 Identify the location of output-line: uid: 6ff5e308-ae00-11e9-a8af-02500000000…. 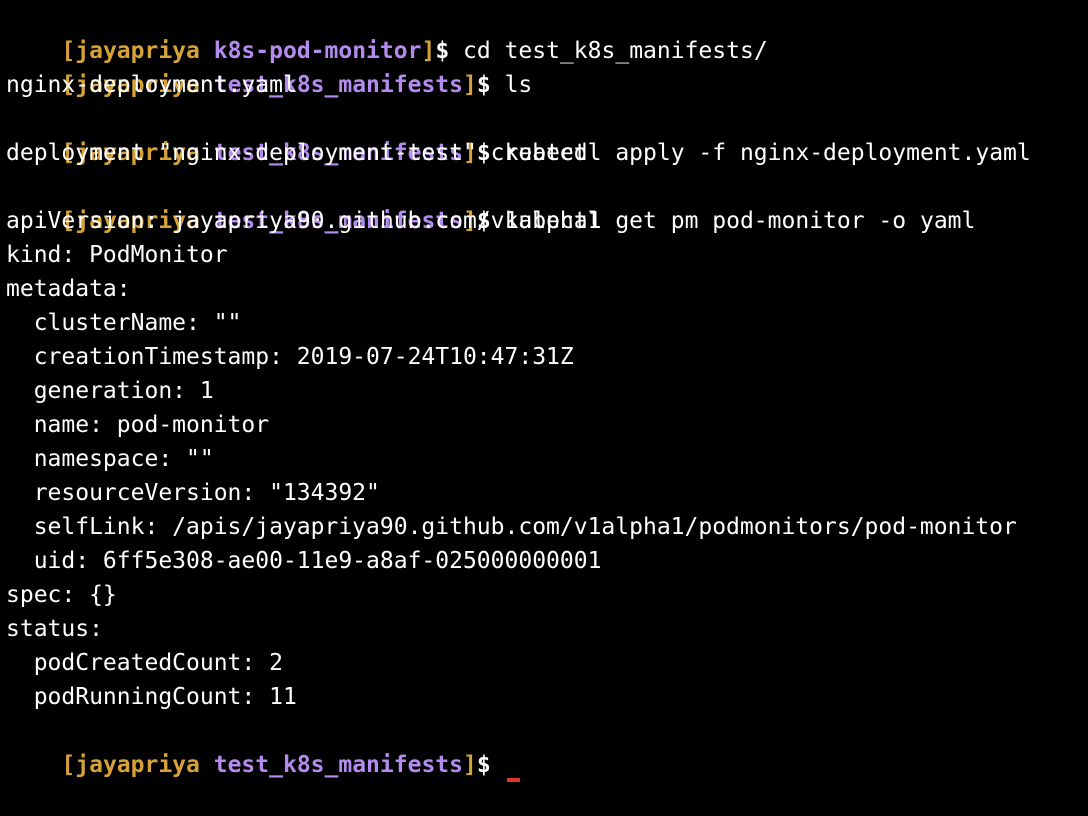
(304, 561).